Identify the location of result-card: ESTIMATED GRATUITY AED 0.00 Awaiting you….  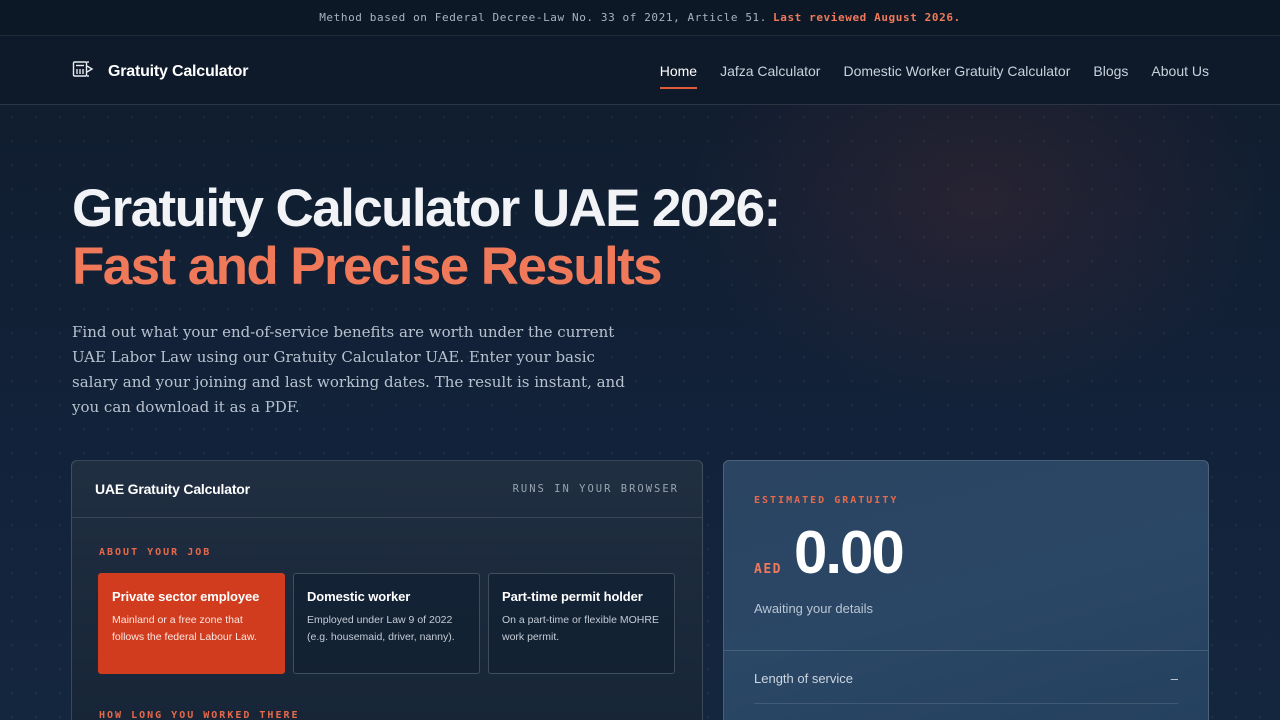
(966, 590).